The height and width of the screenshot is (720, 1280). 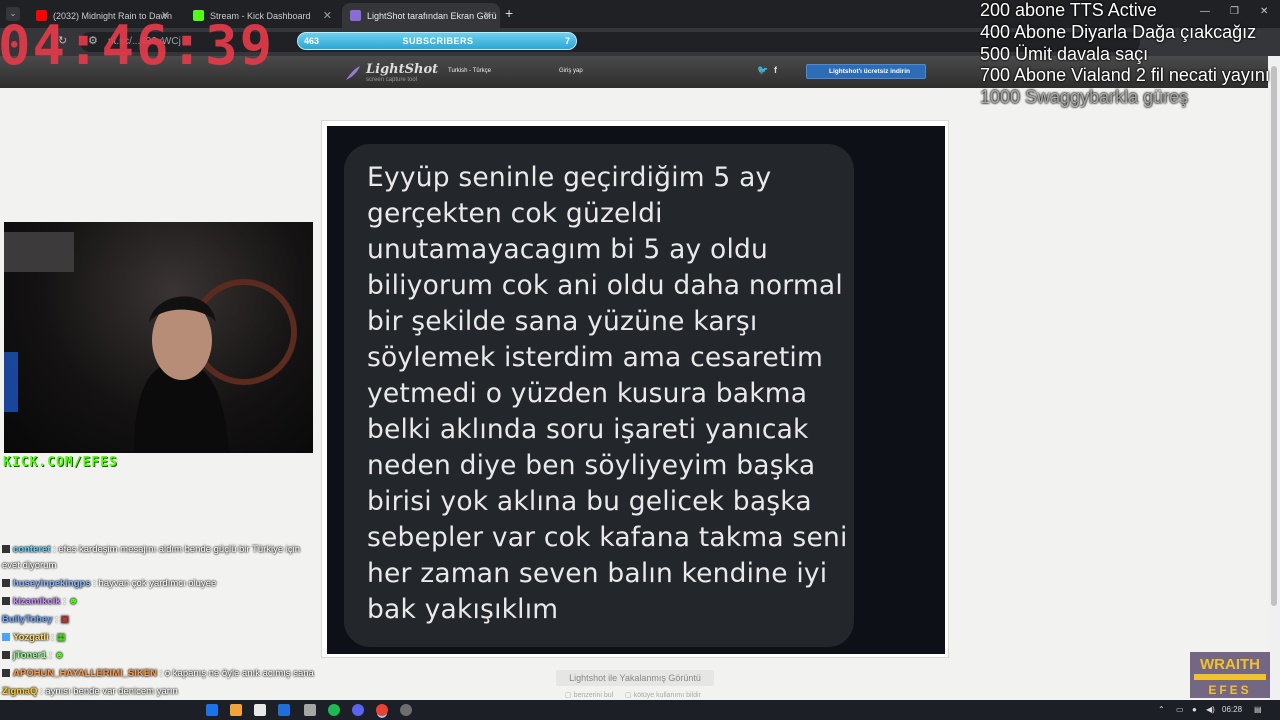 What do you see at coordinates (775, 70) in the screenshot?
I see `facebook-icon: f` at bounding box center [775, 70].